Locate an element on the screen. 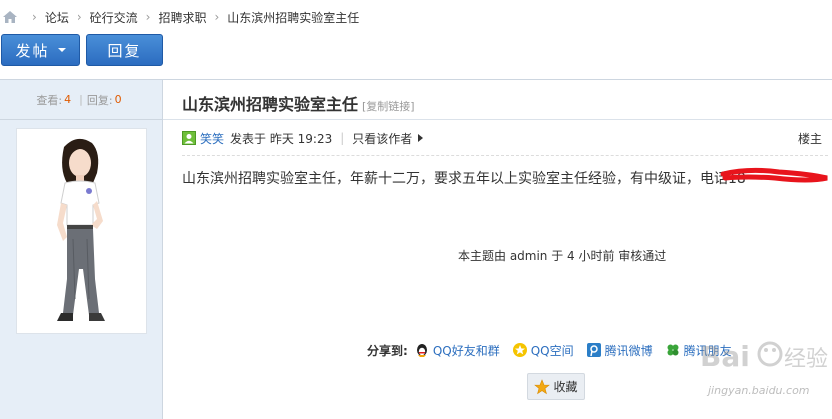  breadcrumb-item-board: 招聘求职 is located at coordinates (182, 17).